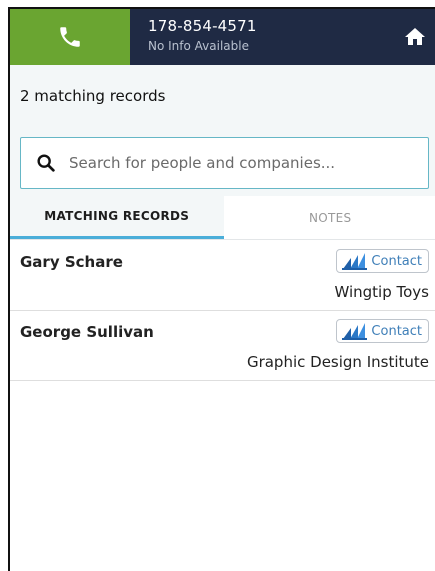 The width and height of the screenshot is (435, 571). I want to click on record-company: Graphic Design Institute, so click(337, 362).